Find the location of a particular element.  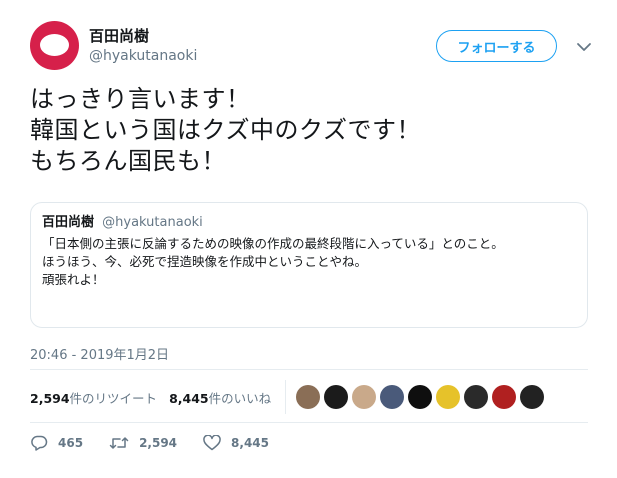

retweets-count: 2,594 is located at coordinates (50, 398).